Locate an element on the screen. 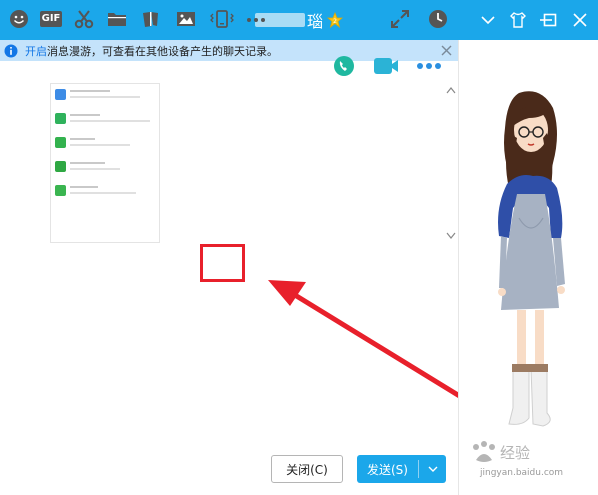  more-apps-icon is located at coordinates (429, 66).